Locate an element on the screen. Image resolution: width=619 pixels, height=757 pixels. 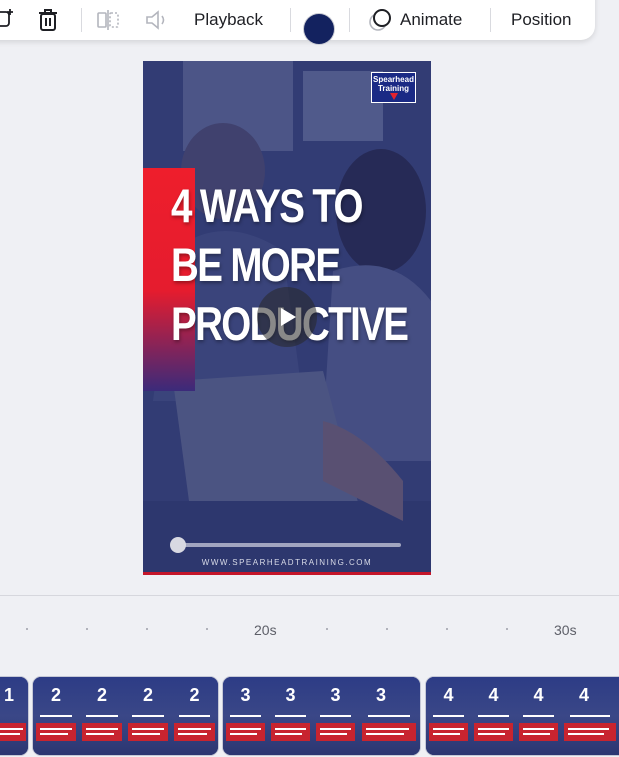
website-text: WWW.SPEARHEADTRAINING.COM is located at coordinates (287, 562).